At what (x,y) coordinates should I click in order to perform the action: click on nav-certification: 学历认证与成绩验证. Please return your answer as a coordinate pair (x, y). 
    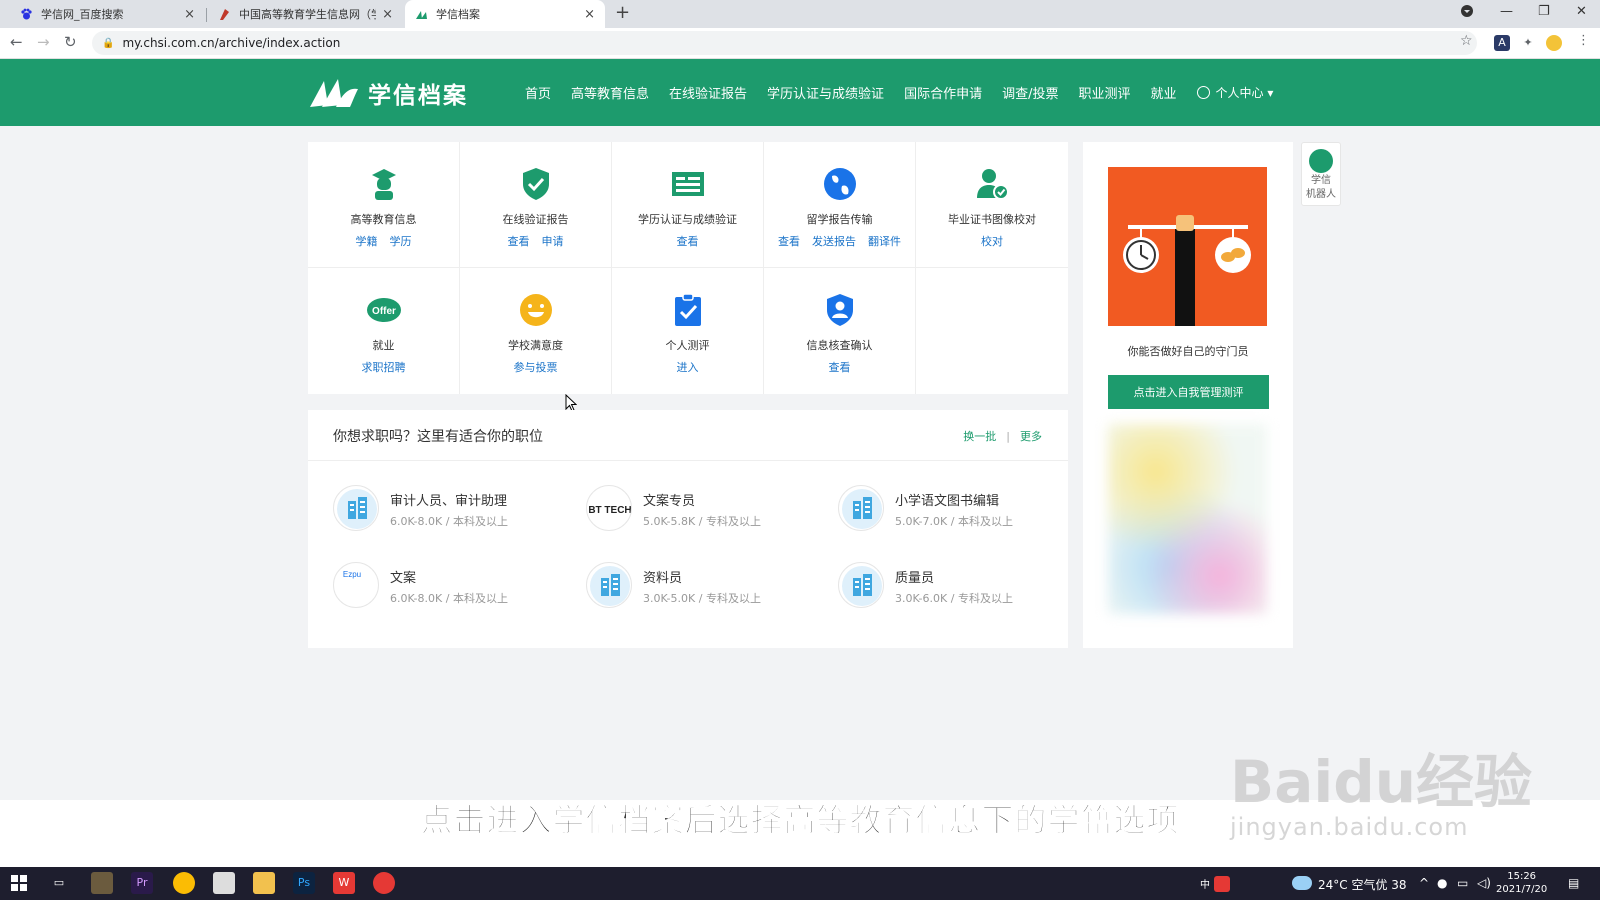
    Looking at the image, I should click on (825, 92).